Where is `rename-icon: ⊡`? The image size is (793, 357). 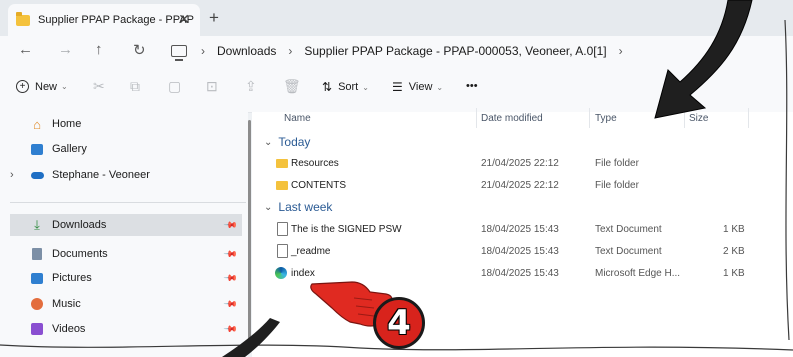 rename-icon: ⊡ is located at coordinates (212, 86).